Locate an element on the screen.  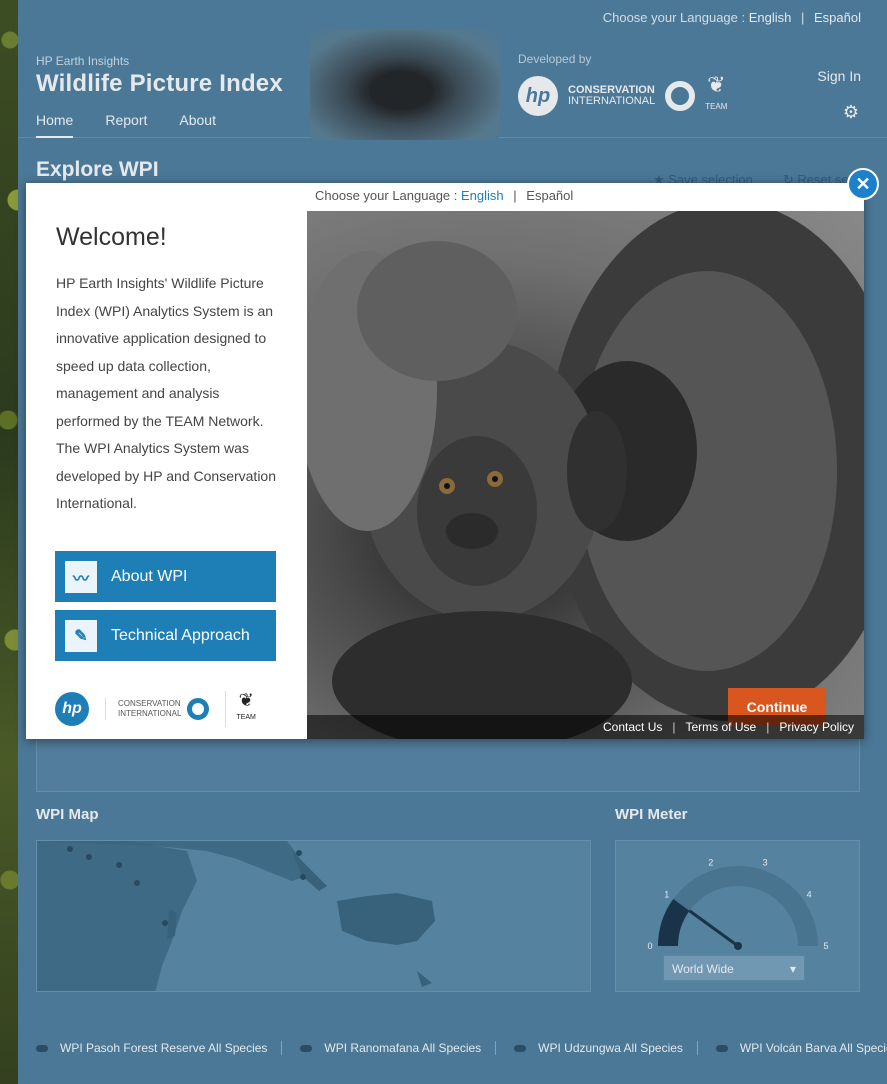
modal-partner-logos: hp CONSERVATION INTERNATIONAL ❦ TEAM is located at coordinates (170, 709).